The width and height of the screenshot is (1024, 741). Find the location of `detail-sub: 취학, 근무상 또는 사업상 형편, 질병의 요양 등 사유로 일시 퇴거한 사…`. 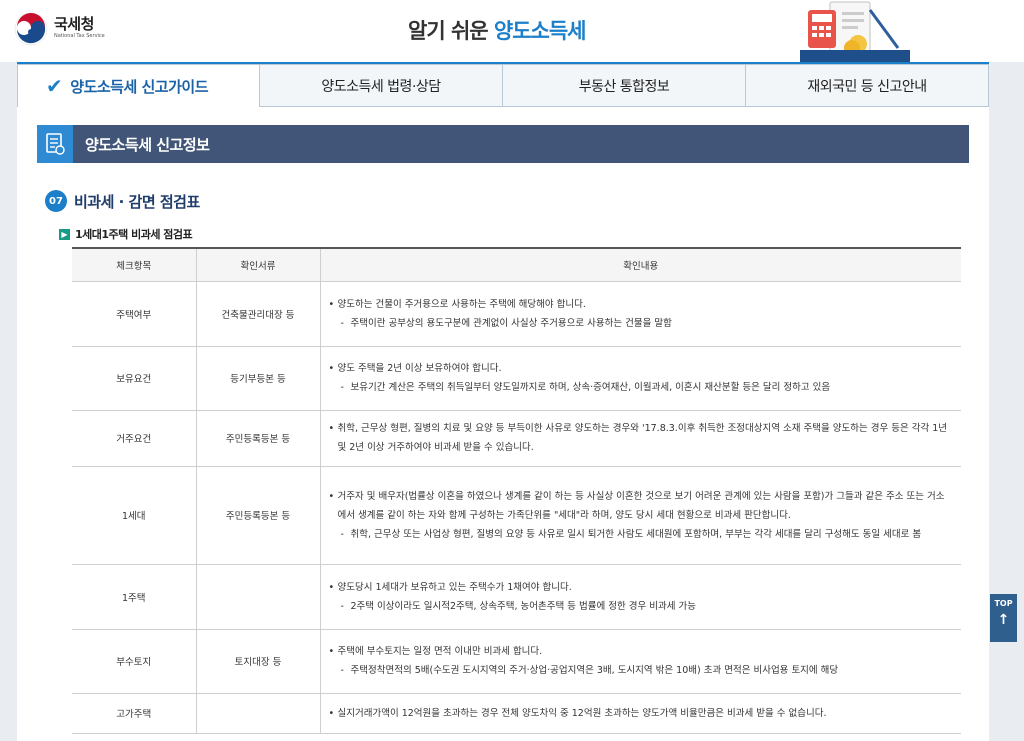

detail-sub: 취학, 근무상 또는 사업상 형편, 질병의 요양 등 사유로 일시 퇴거한 사… is located at coordinates (639, 534).